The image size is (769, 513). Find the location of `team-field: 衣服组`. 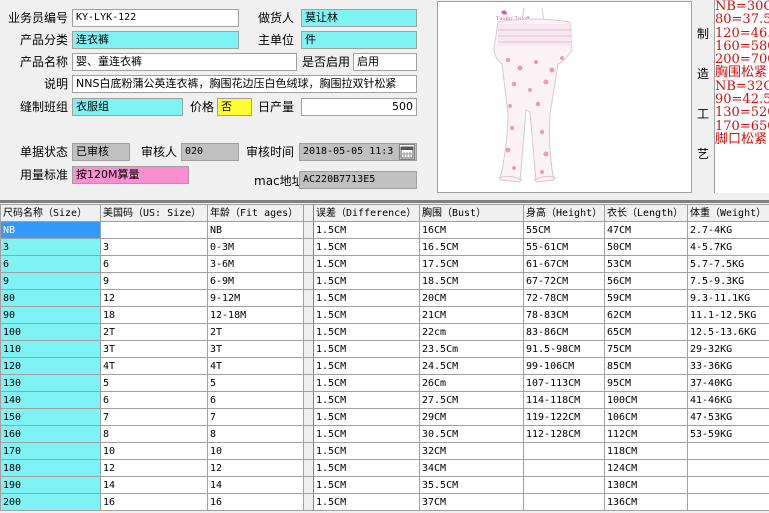

team-field: 衣服组 is located at coordinates (127, 107).